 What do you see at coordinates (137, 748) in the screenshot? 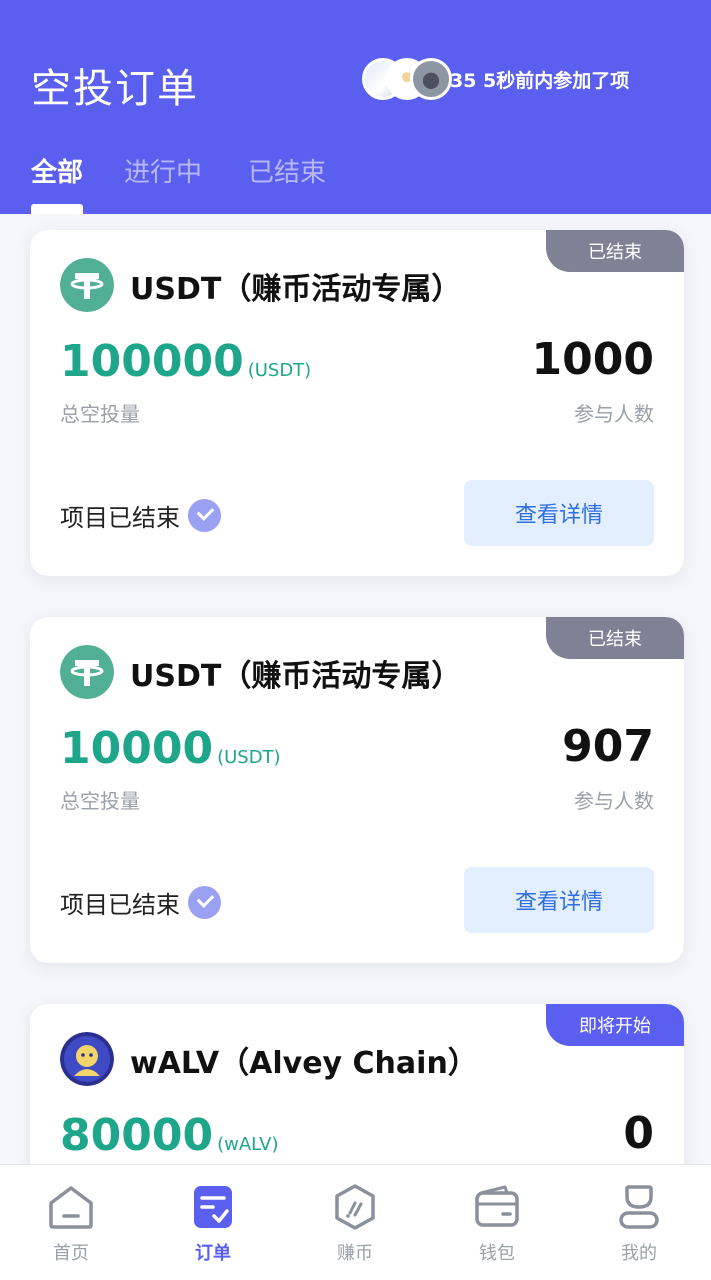
I see `amount-value: 10000` at bounding box center [137, 748].